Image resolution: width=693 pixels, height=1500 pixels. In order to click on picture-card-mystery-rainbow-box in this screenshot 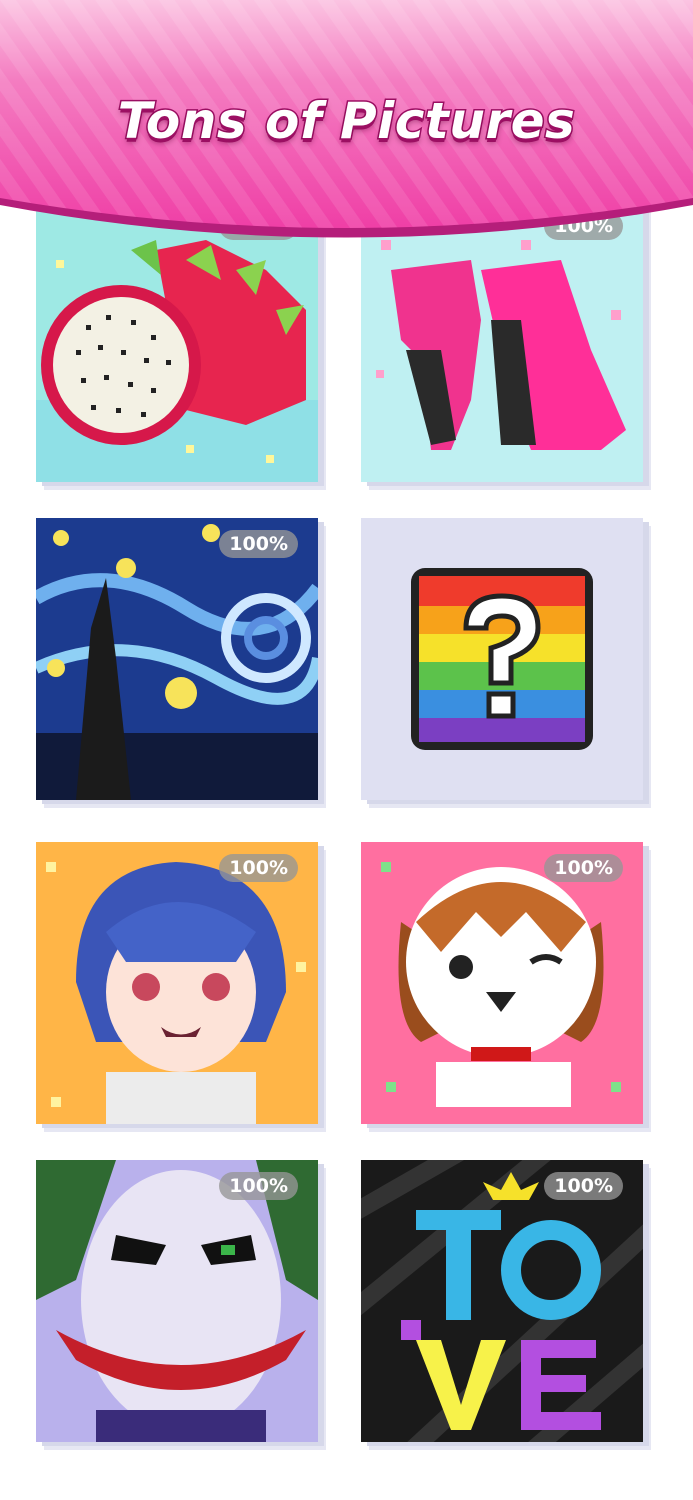, I will do `click(502, 659)`.